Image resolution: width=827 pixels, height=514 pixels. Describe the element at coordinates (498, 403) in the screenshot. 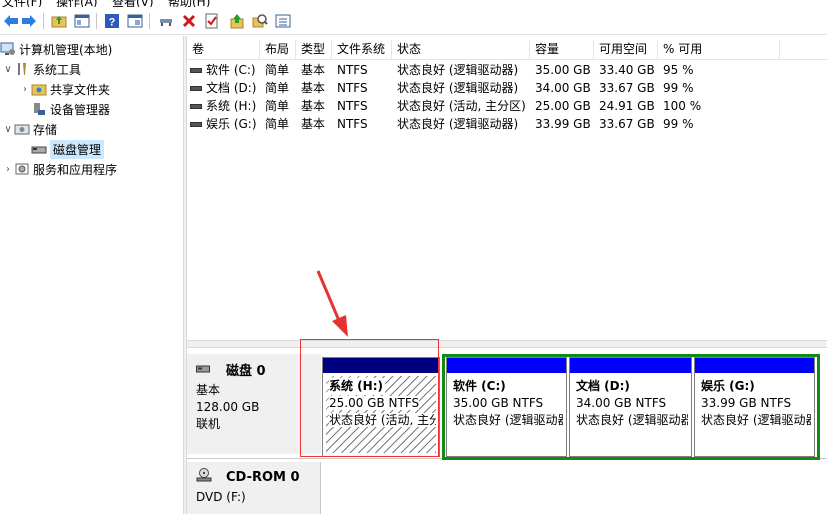

I see `partition-size: 35.00 GB NTFS` at that location.